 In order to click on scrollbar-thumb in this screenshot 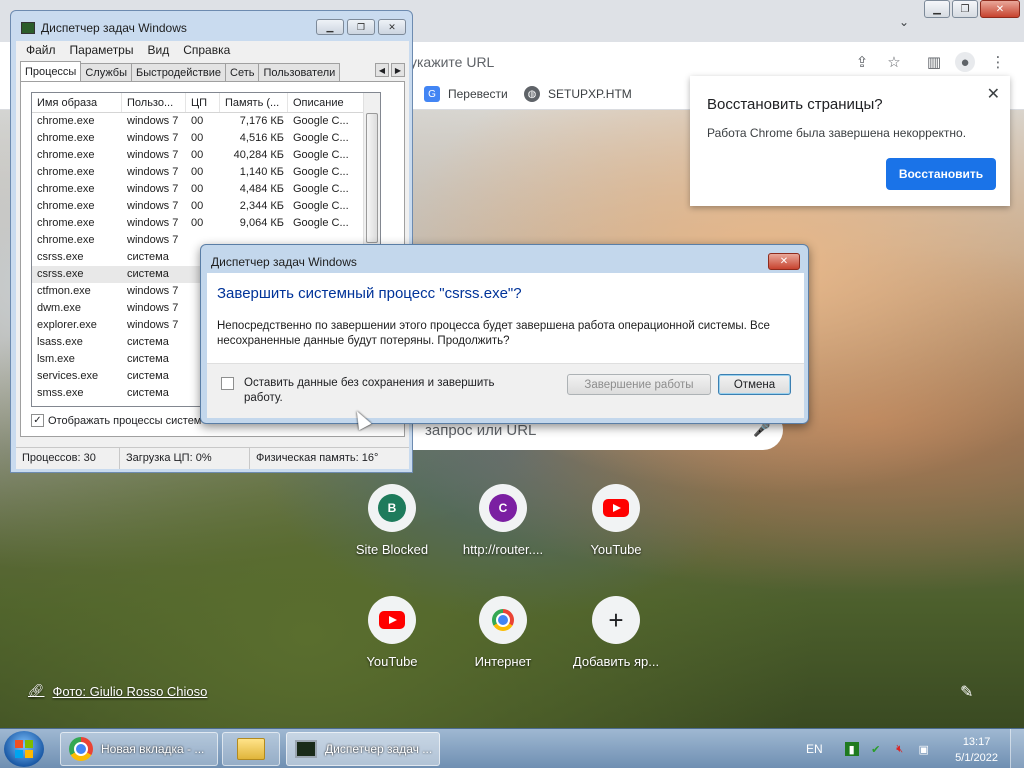, I will do `click(372, 178)`.